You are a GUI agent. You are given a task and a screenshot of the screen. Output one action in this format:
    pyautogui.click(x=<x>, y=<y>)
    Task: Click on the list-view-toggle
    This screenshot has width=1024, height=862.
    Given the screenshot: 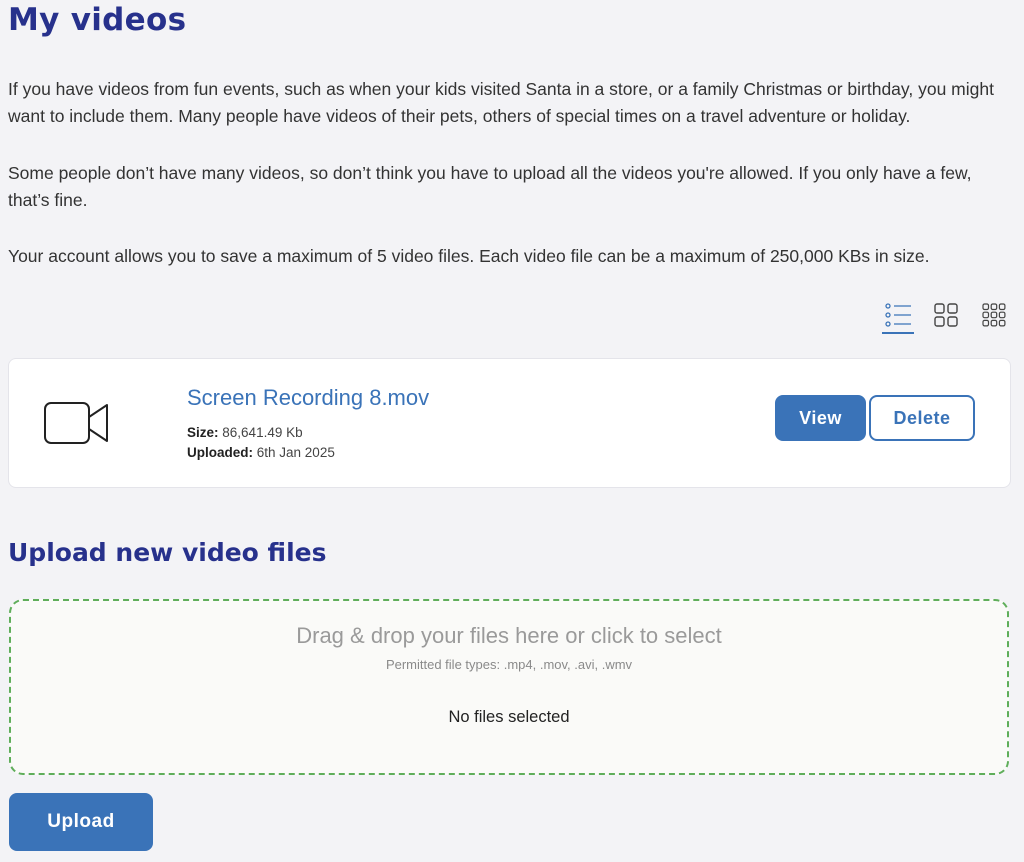 What is the action you would take?
    pyautogui.click(x=898, y=318)
    